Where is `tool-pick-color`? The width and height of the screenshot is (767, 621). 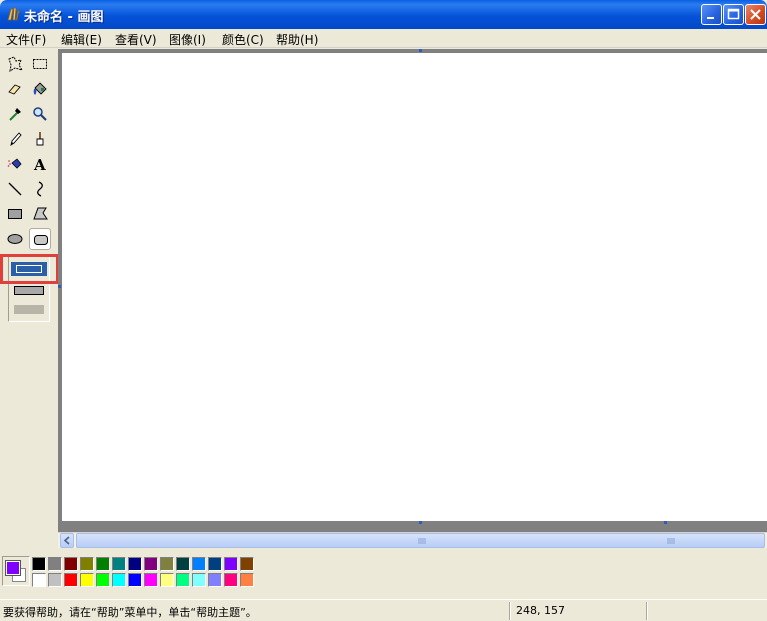 tool-pick-color is located at coordinates (15, 114).